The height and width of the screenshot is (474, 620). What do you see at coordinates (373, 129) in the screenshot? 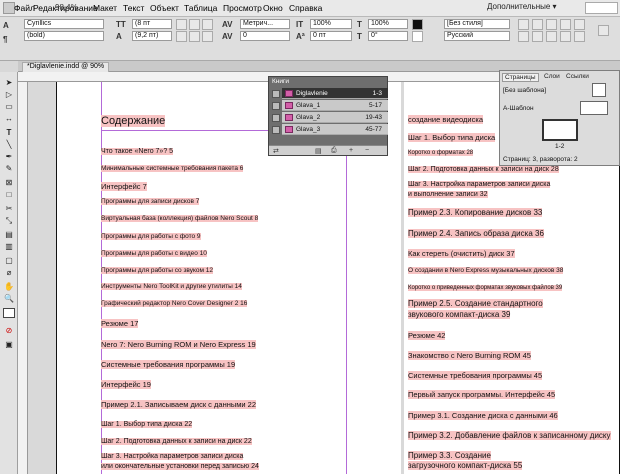
I see `book-document-pages: 45-77` at bounding box center [373, 129].